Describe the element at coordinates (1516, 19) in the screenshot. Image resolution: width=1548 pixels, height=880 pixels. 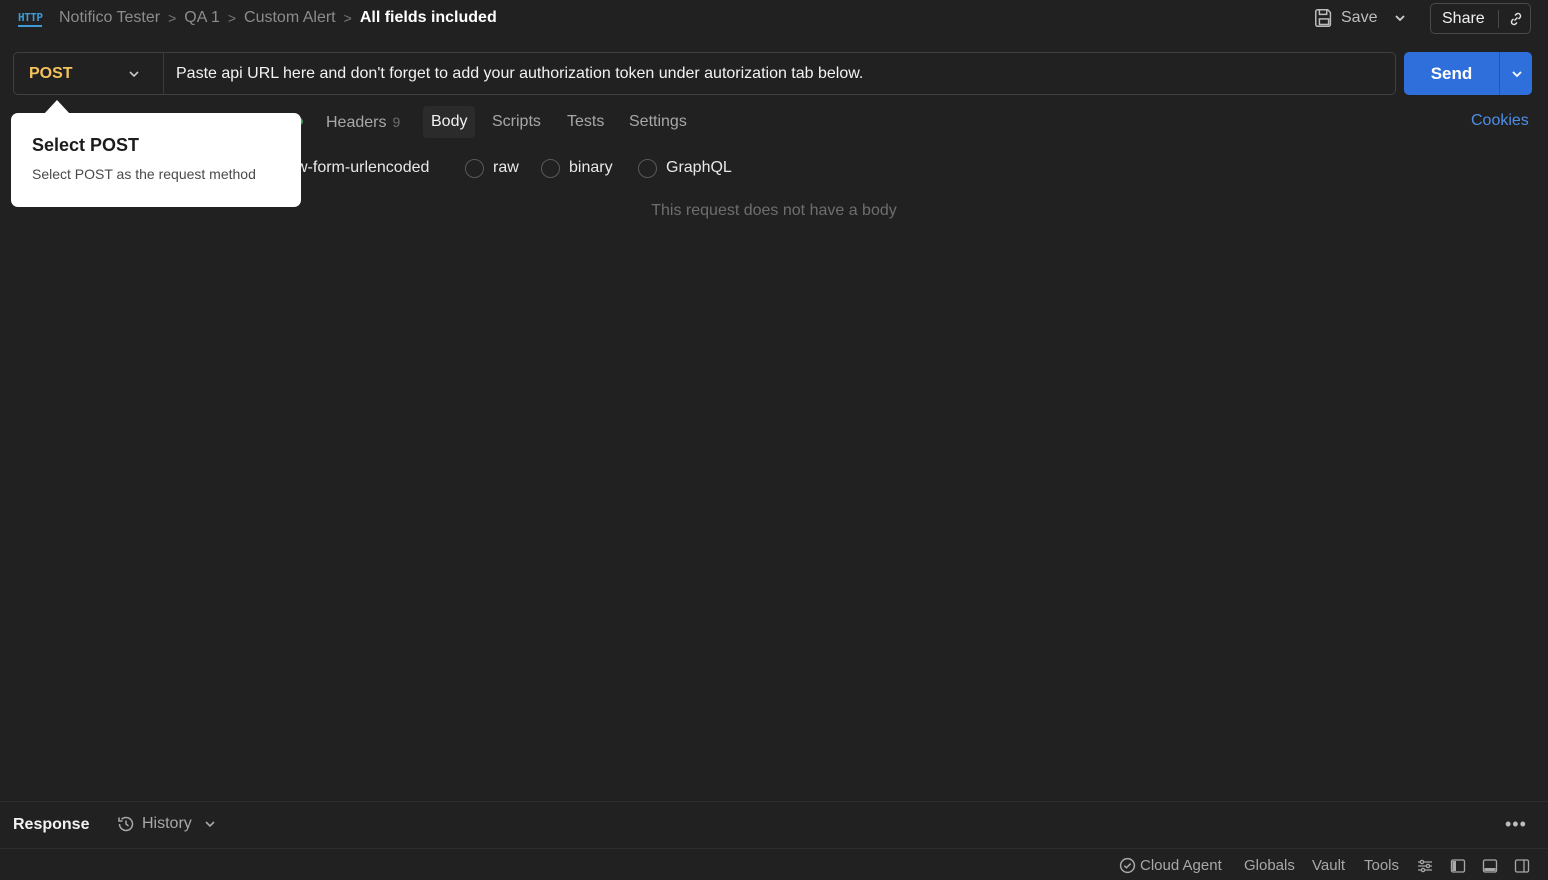
I see `link-icon` at that location.